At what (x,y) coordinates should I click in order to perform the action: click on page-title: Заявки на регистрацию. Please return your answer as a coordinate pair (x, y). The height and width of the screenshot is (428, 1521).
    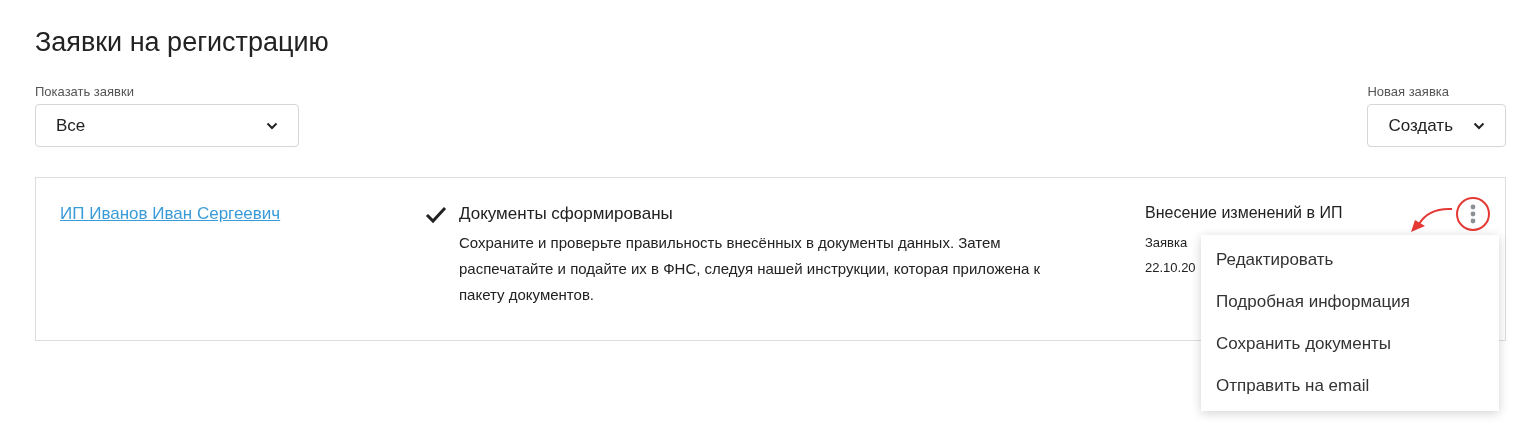
    Looking at the image, I should click on (182, 42).